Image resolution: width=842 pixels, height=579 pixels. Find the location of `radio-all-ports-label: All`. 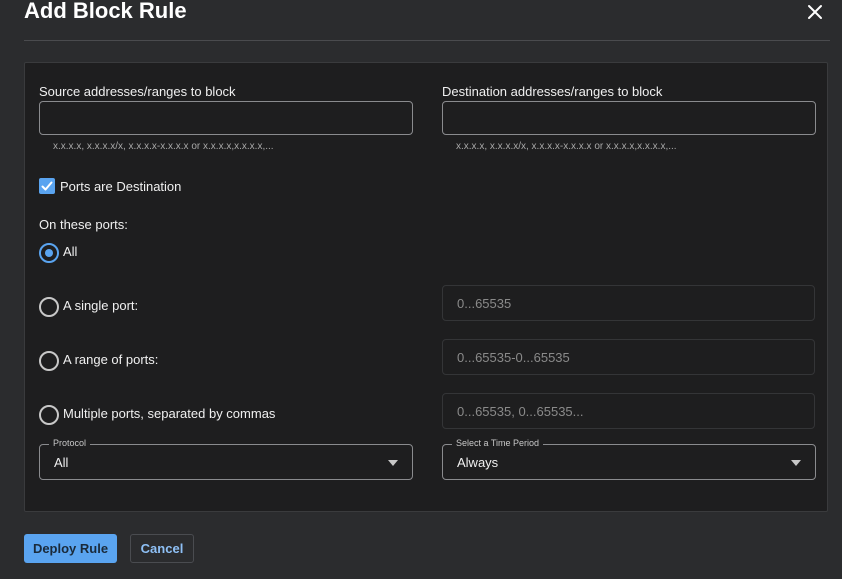

radio-all-ports-label: All is located at coordinates (70, 251).